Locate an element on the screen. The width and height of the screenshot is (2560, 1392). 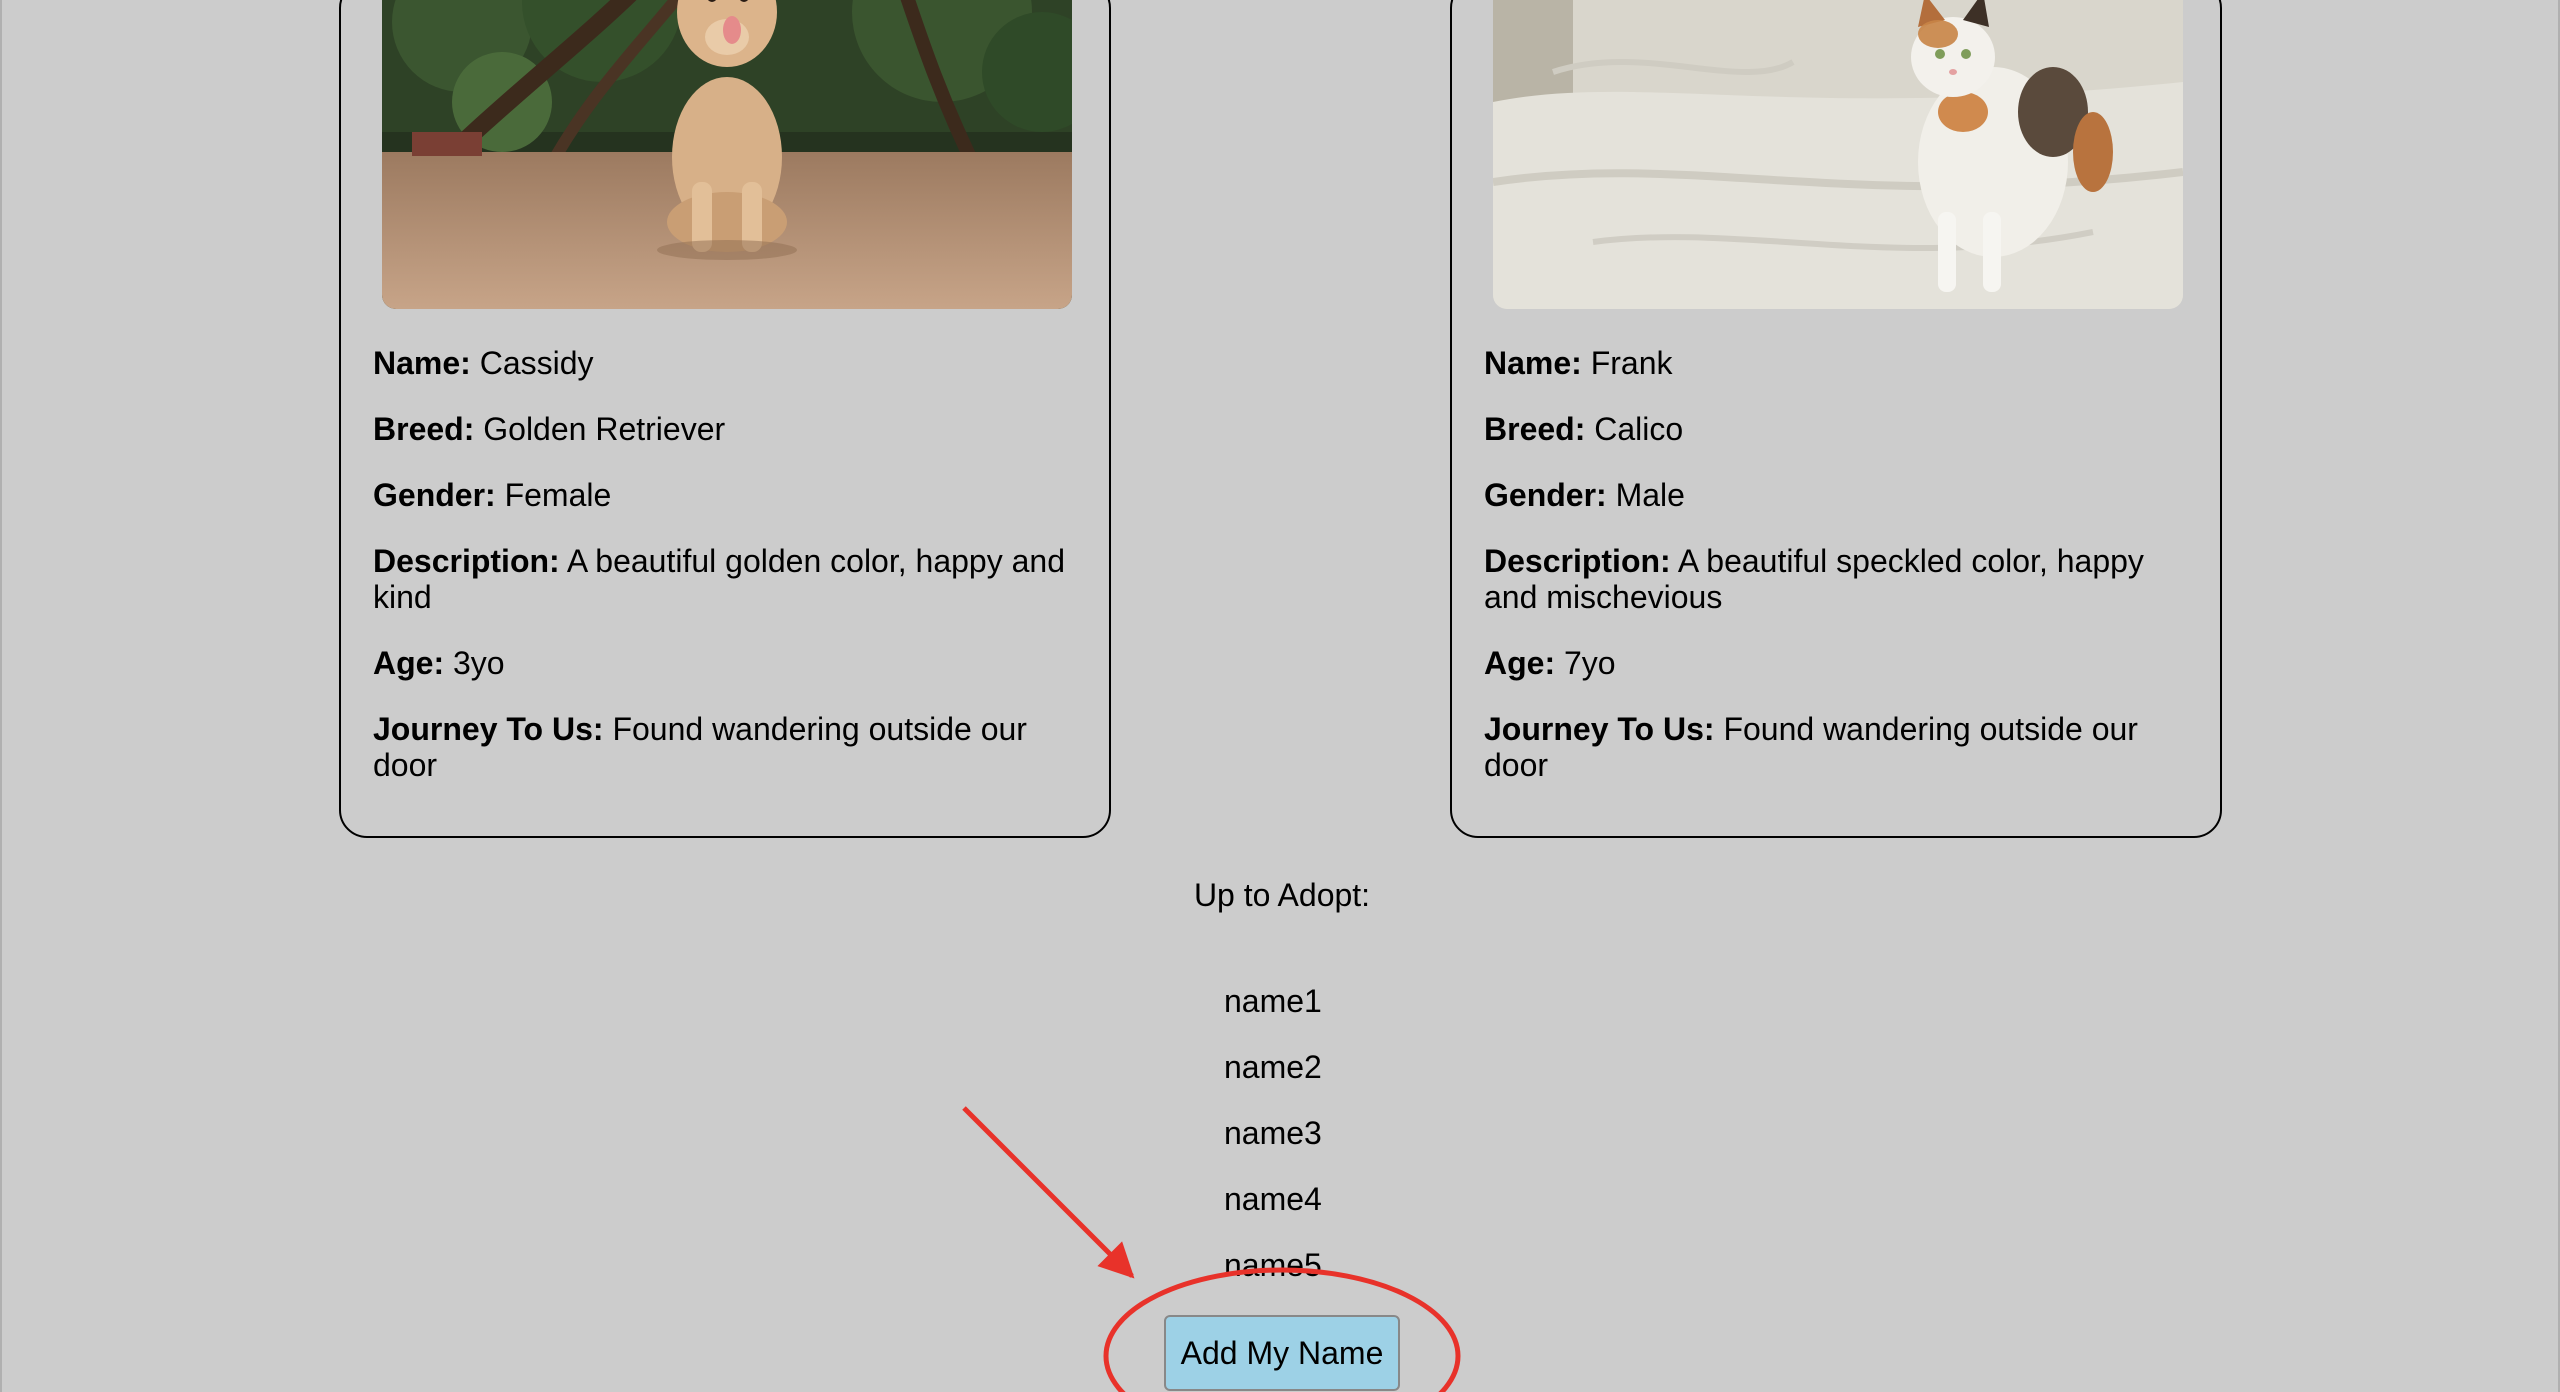
golden-retriever-photo-icon is located at coordinates (727, 154).